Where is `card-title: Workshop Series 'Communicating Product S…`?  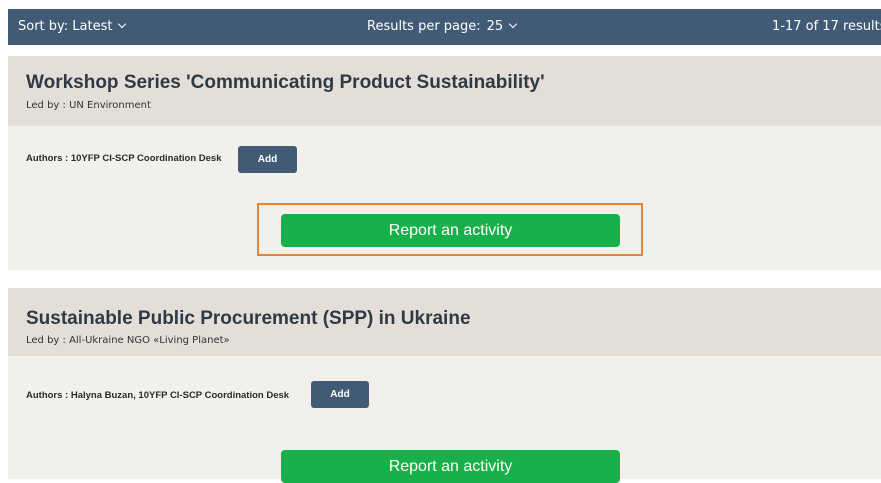
card-title: Workshop Series 'Communicating Product S… is located at coordinates (285, 83).